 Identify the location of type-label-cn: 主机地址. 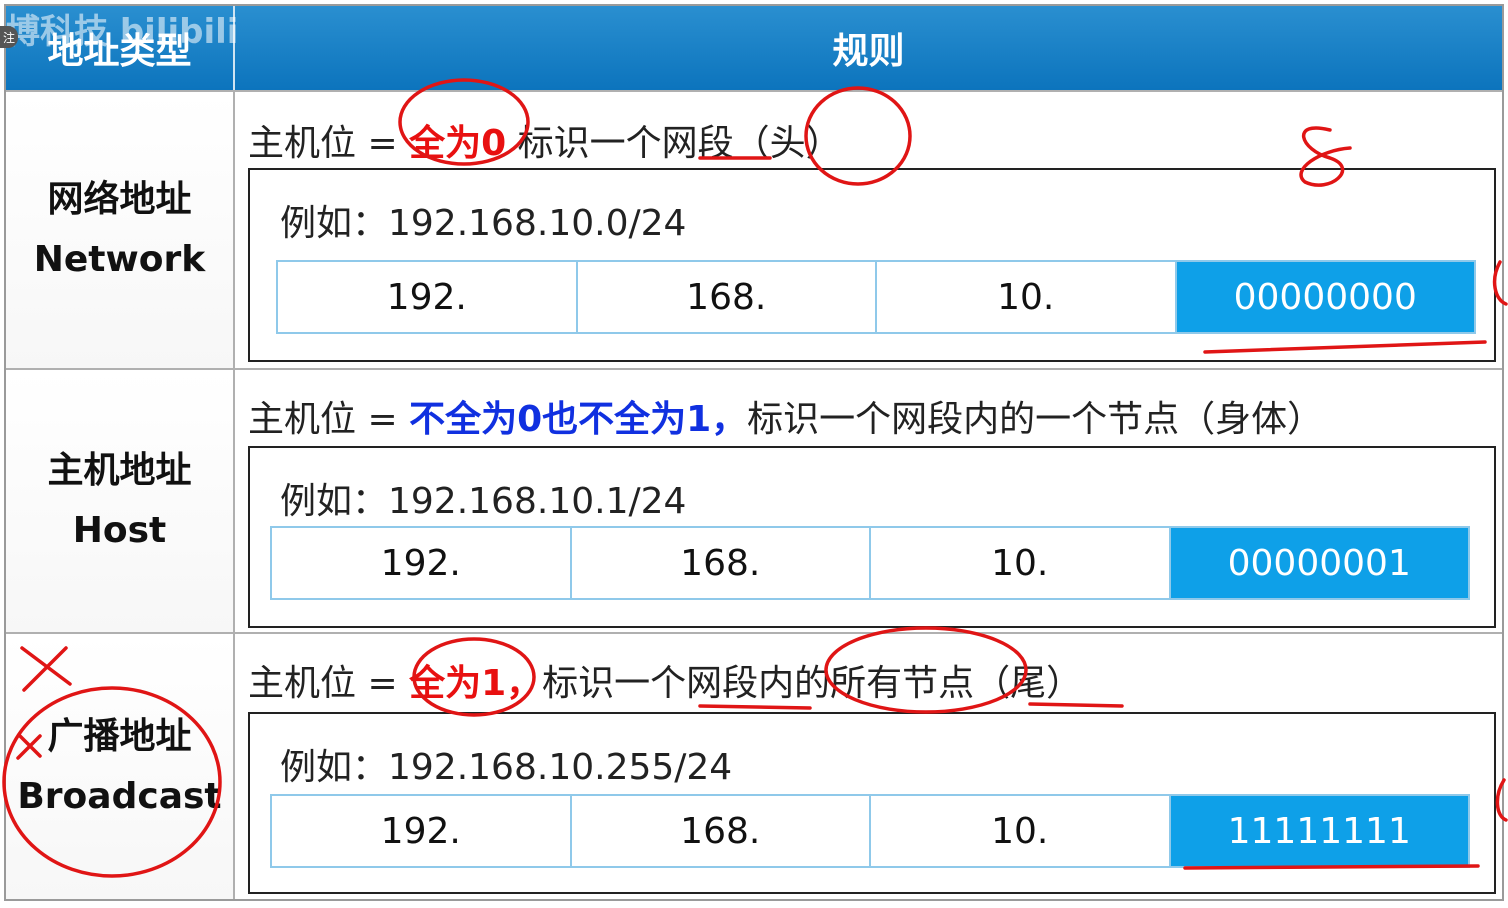
(119, 470).